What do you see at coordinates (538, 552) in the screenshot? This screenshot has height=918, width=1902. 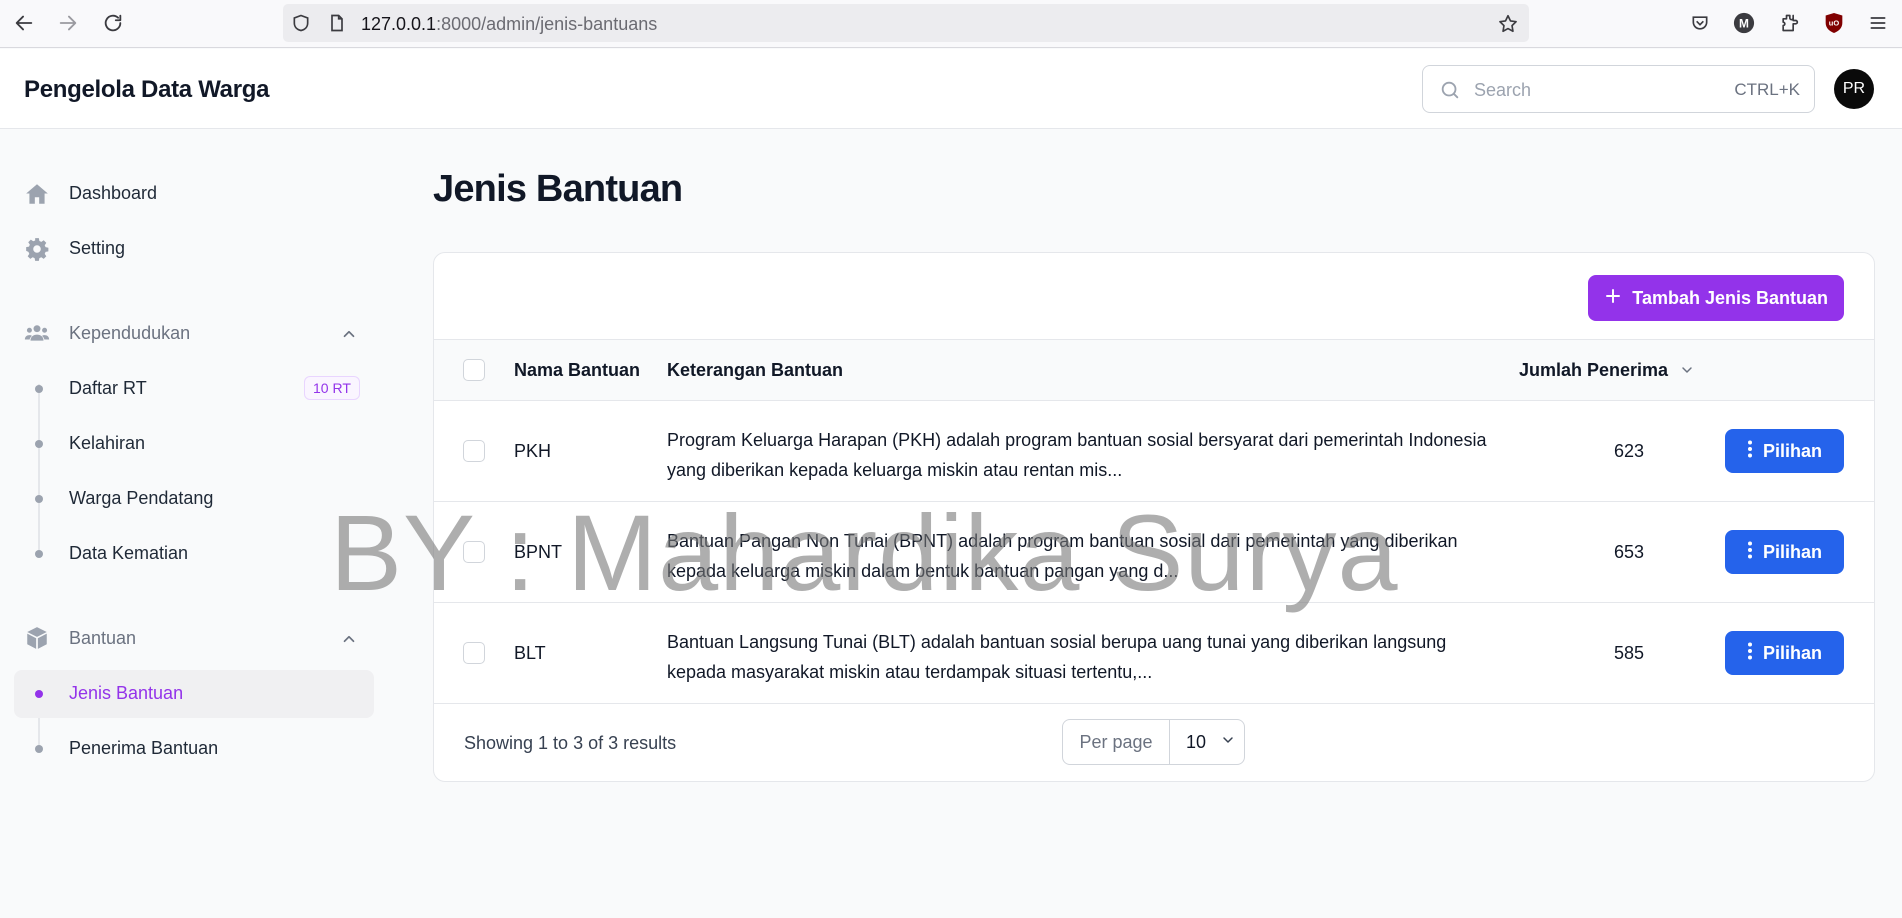 I see `cell-nama-bantuan: BPNT` at bounding box center [538, 552].